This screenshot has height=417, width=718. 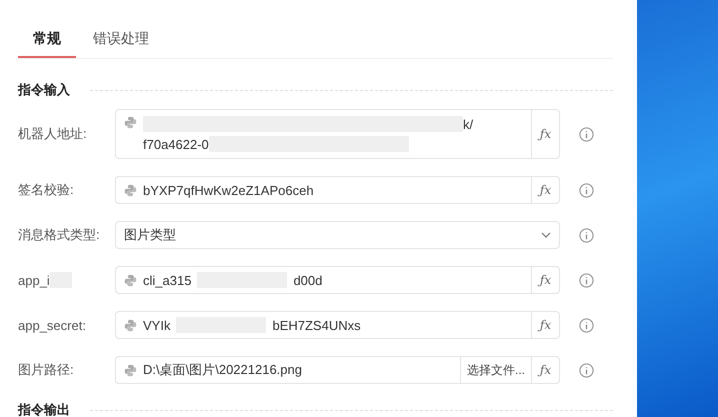 I want to click on tab: 错误处理, so click(x=121, y=42).